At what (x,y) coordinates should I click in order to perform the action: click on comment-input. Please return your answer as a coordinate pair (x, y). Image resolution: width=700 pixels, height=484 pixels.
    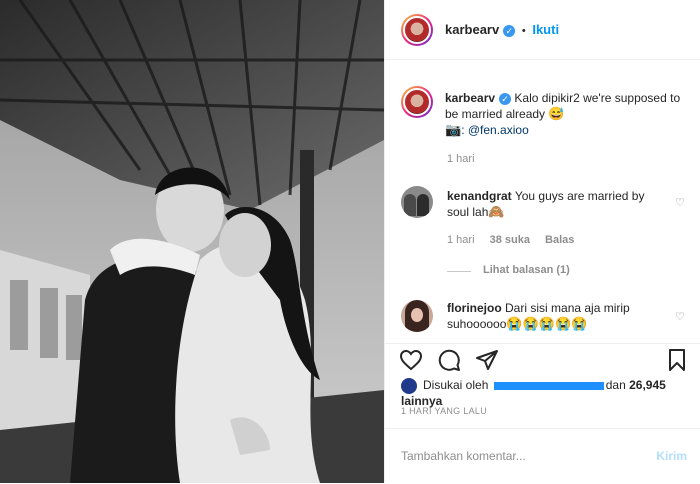
    Looking at the image, I should click on (491, 456).